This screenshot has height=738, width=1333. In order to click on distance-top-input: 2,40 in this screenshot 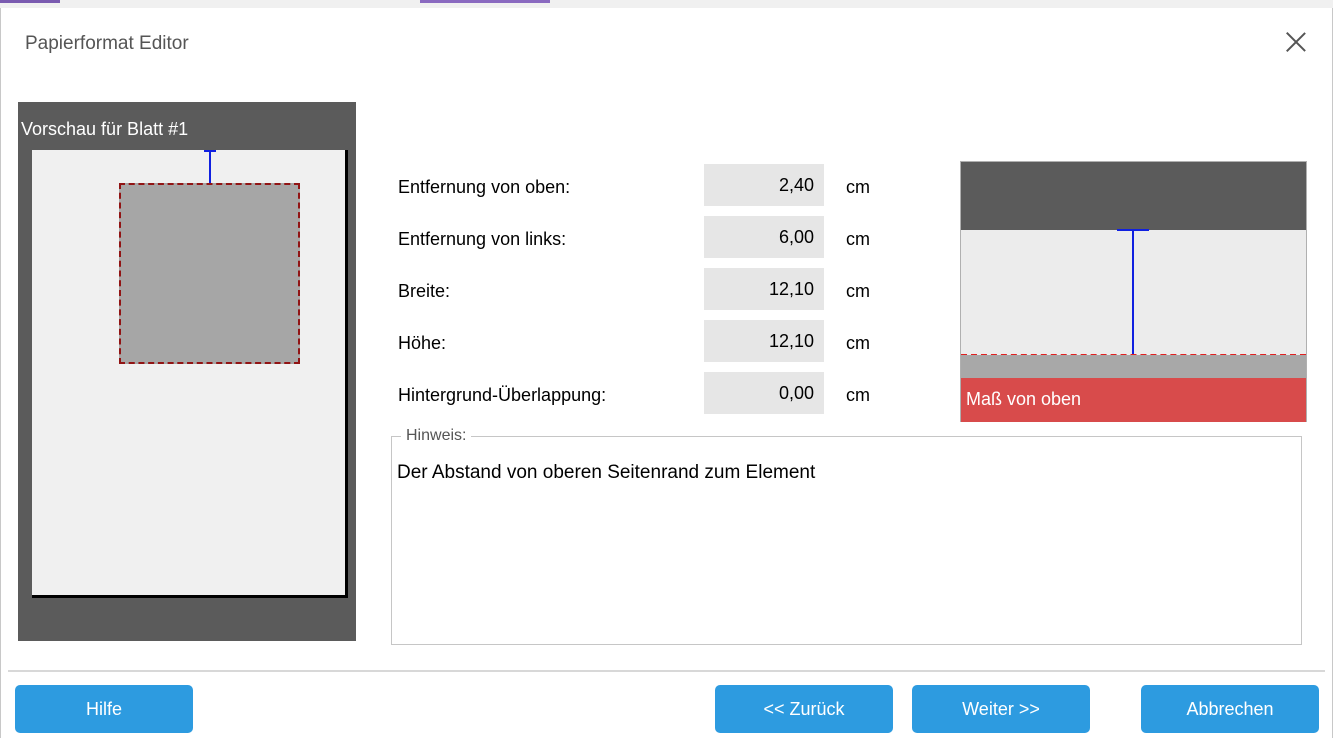, I will do `click(764, 185)`.